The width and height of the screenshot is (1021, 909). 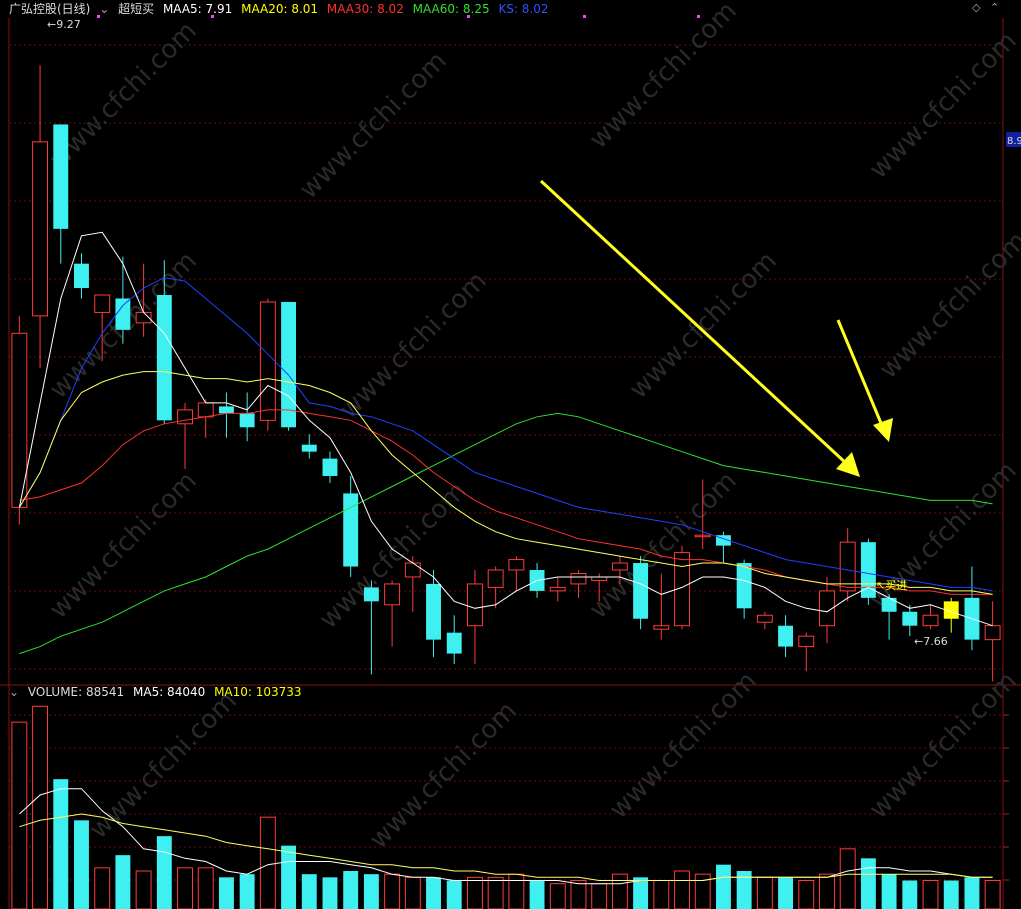 What do you see at coordinates (365, 9) in the screenshot?
I see `ma30-label: MAA30: 8.02` at bounding box center [365, 9].